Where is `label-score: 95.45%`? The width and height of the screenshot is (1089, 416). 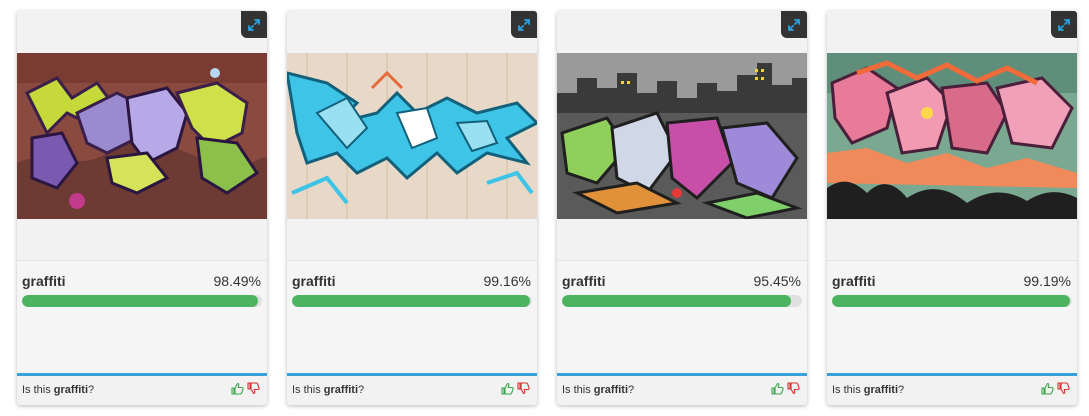
label-score: 95.45% is located at coordinates (777, 281).